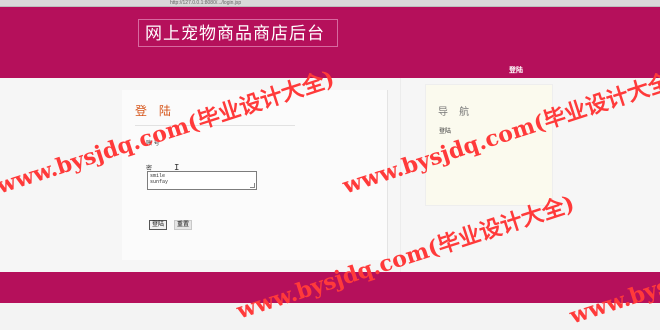  Describe the element at coordinates (516, 70) in the screenshot. I see `top-nav-login-link: 登陆` at that location.